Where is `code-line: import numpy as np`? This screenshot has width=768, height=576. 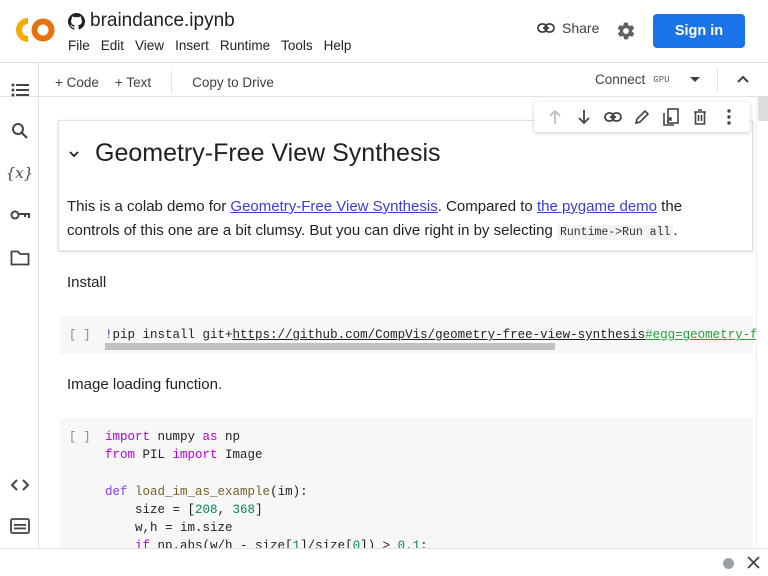
code-line: import numpy as np is located at coordinates (173, 437).